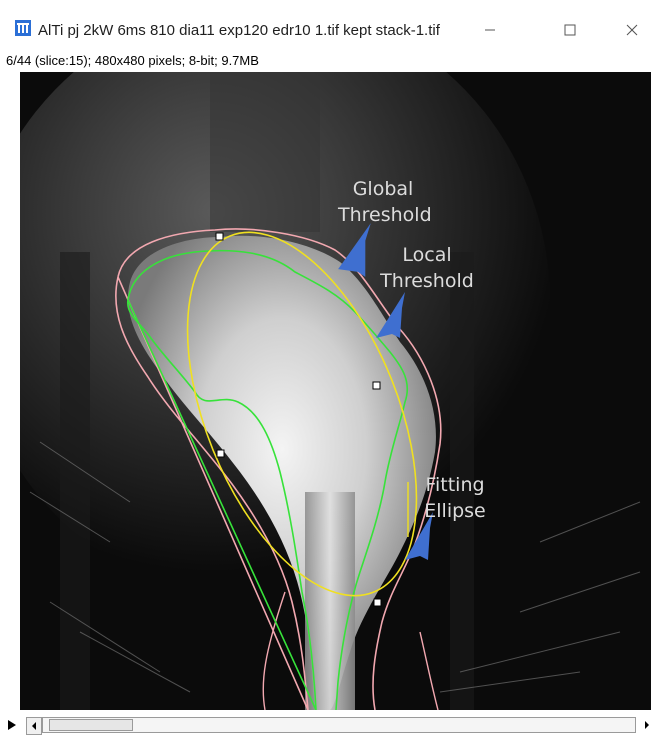  What do you see at coordinates (383, 189) in the screenshot?
I see `label-global: Global` at bounding box center [383, 189].